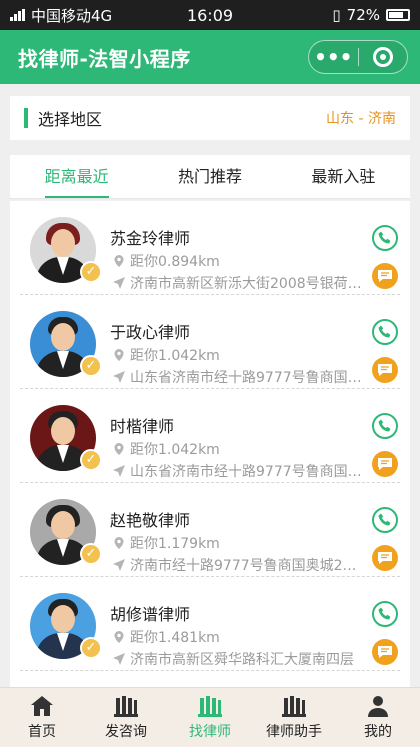  What do you see at coordinates (378, 732) in the screenshot?
I see `tabbar-profile-label: 我的` at bounding box center [378, 732].